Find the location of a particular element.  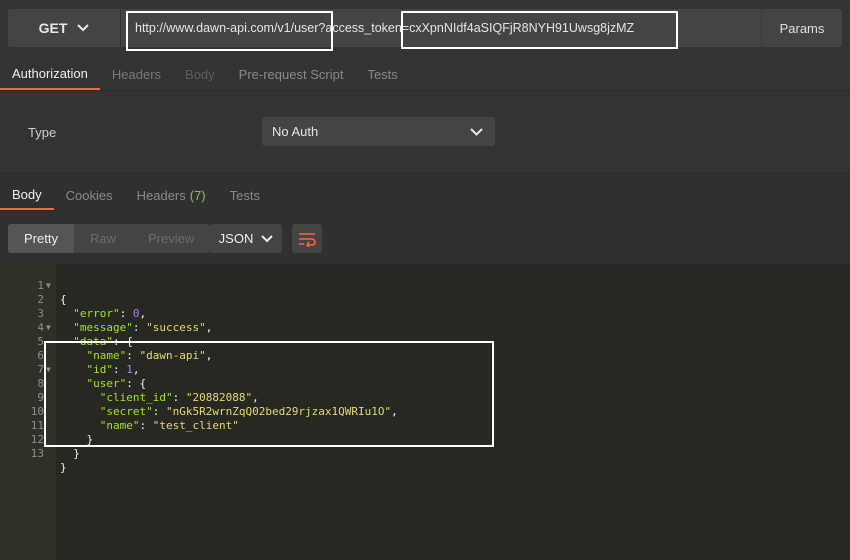

token-highlight-box is located at coordinates (539, 30).